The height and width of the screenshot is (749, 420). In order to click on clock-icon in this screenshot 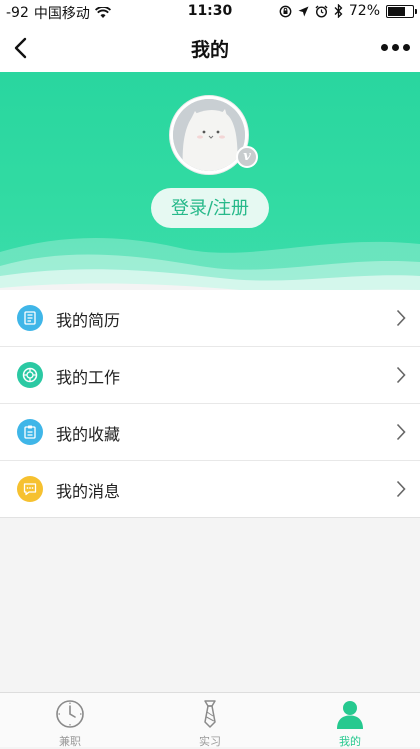, I will do `click(70, 714)`.